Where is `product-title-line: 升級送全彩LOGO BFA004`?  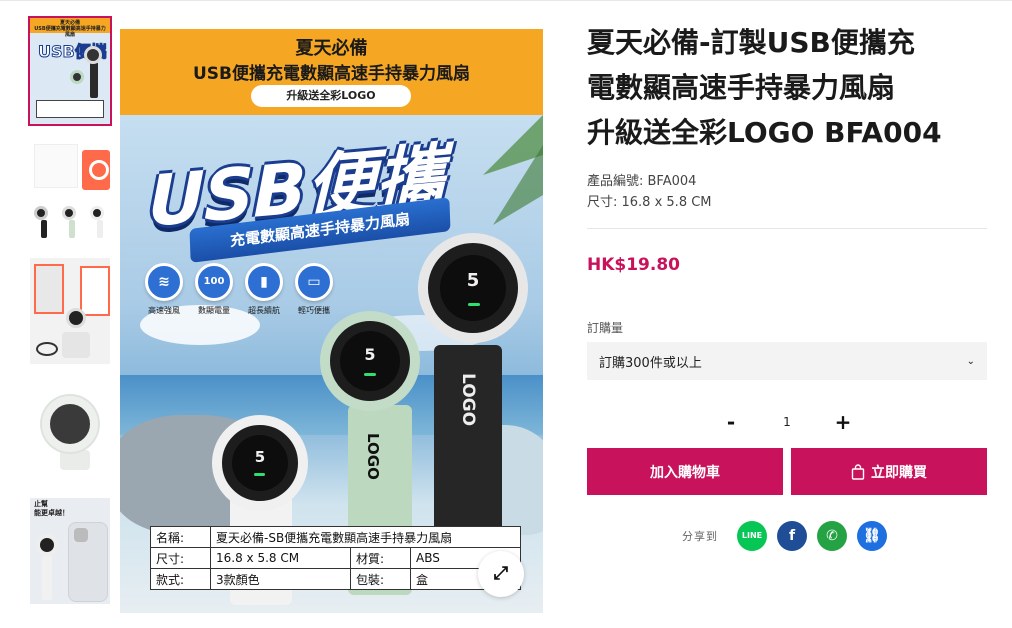 product-title-line: 升級送全彩LOGO BFA004 is located at coordinates (764, 132).